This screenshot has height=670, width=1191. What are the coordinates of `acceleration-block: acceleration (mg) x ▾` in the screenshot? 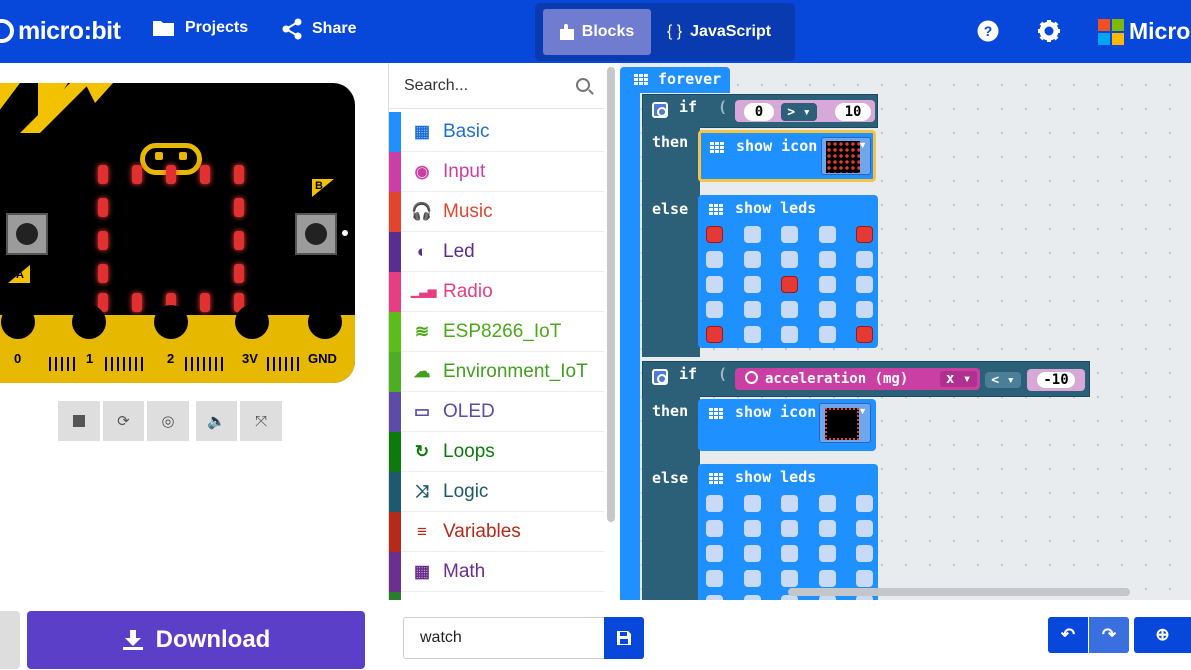 It's located at (857, 379).